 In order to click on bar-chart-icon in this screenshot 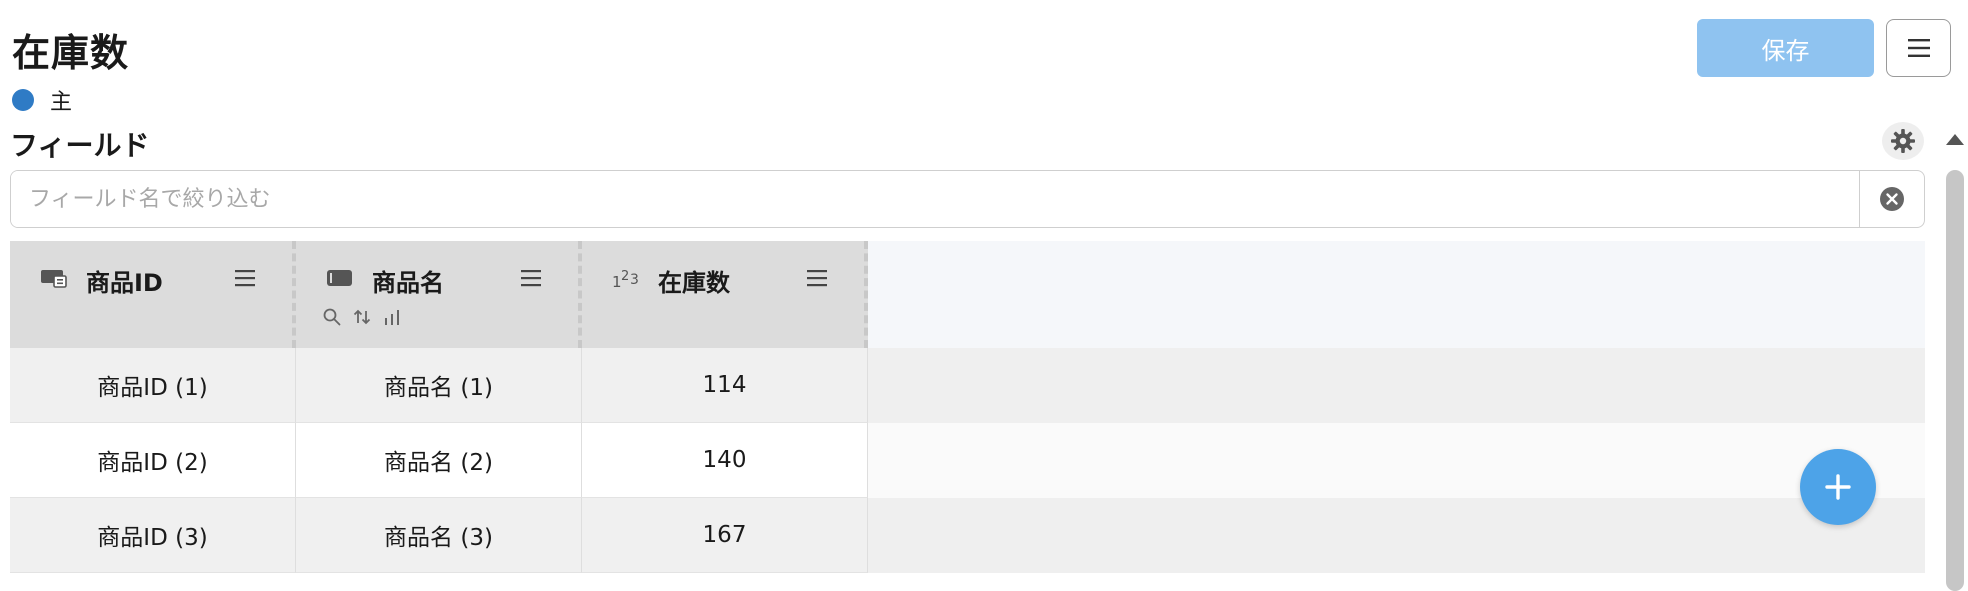, I will do `click(392, 319)`.